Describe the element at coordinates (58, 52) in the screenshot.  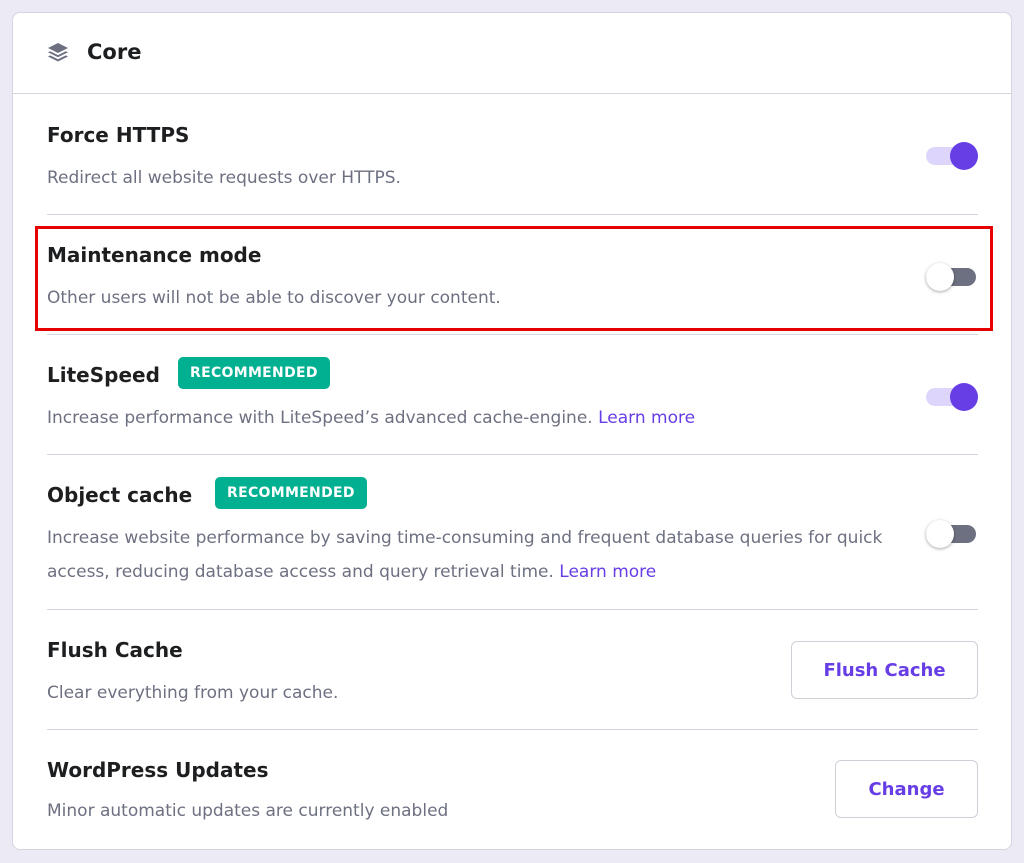
I see `layers-icon` at that location.